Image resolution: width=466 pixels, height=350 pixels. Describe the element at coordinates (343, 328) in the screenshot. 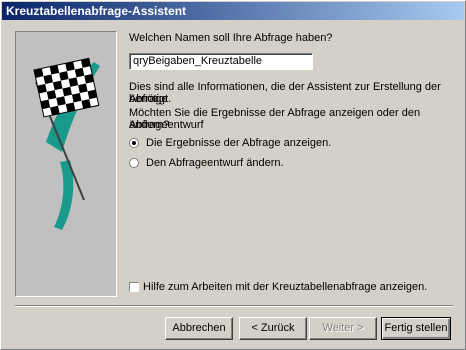

I see `next-button: Weiter >` at that location.